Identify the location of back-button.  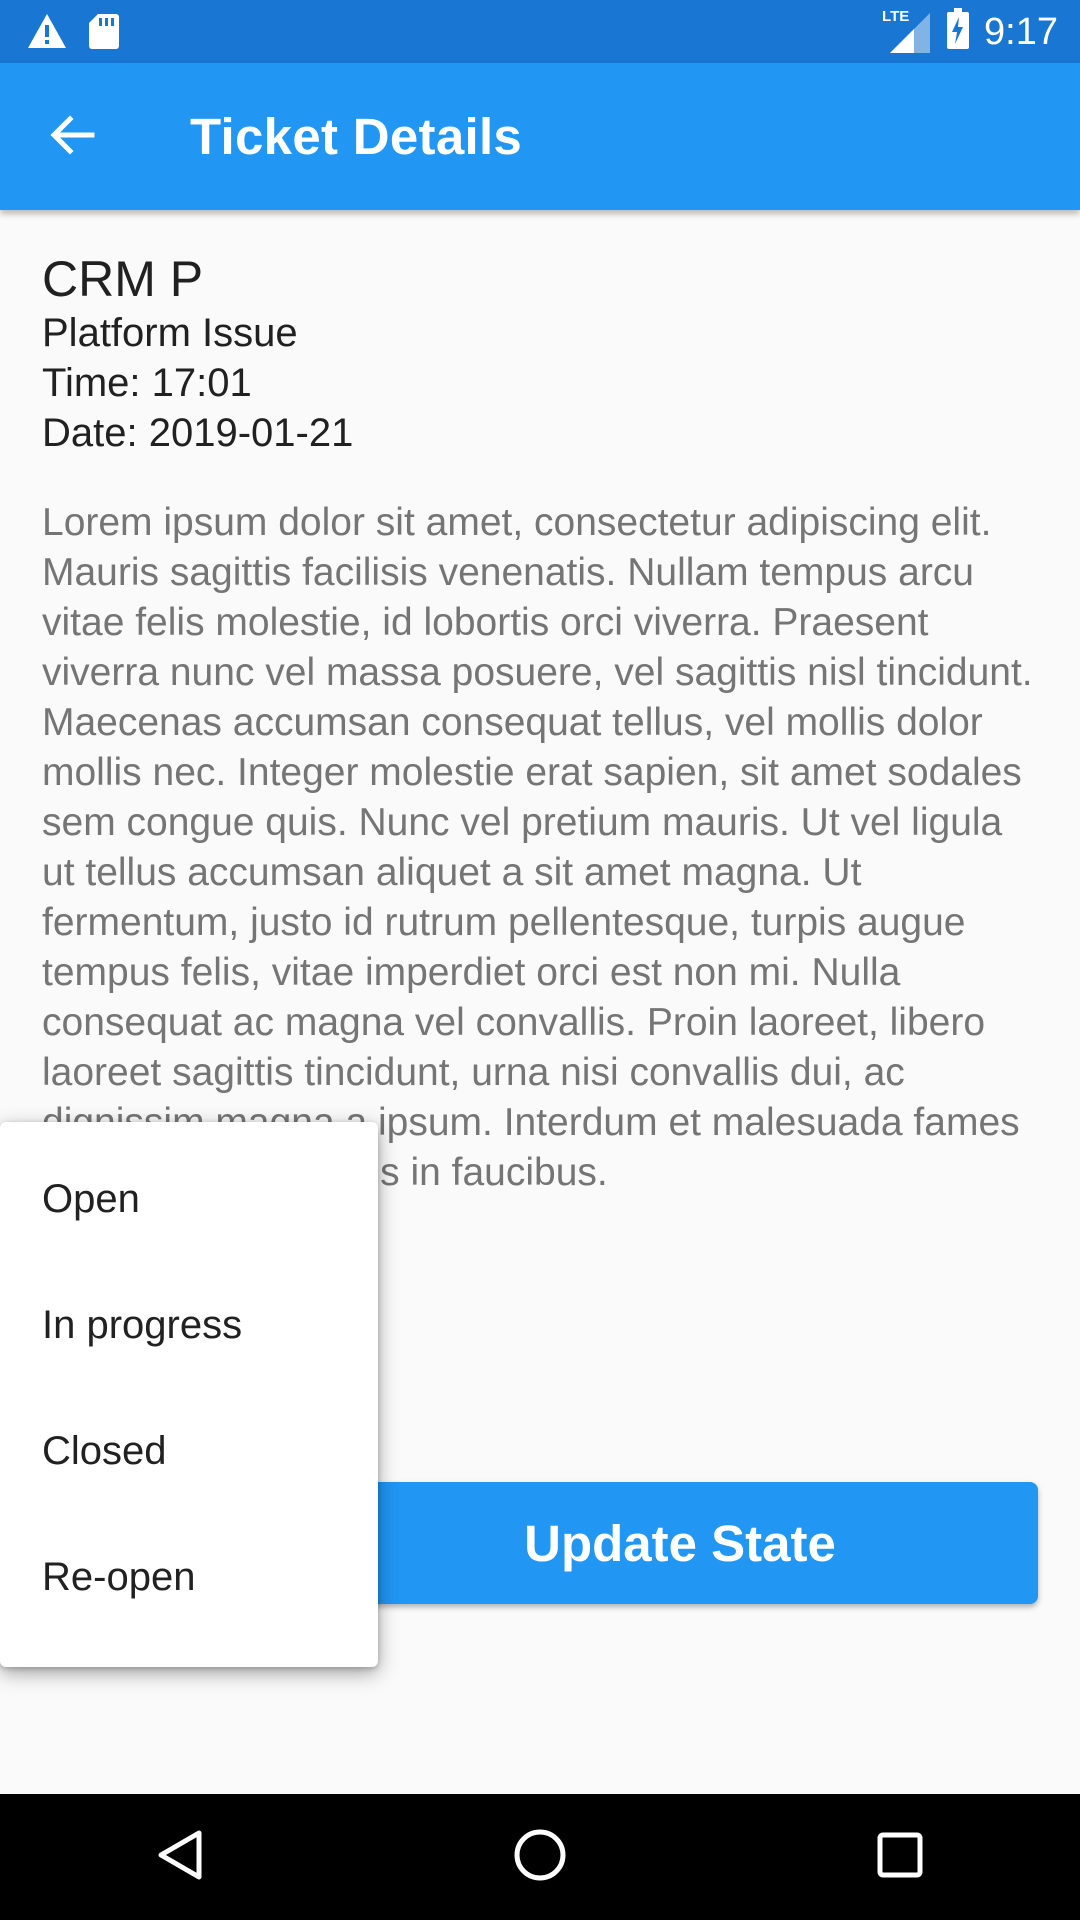
(72, 137).